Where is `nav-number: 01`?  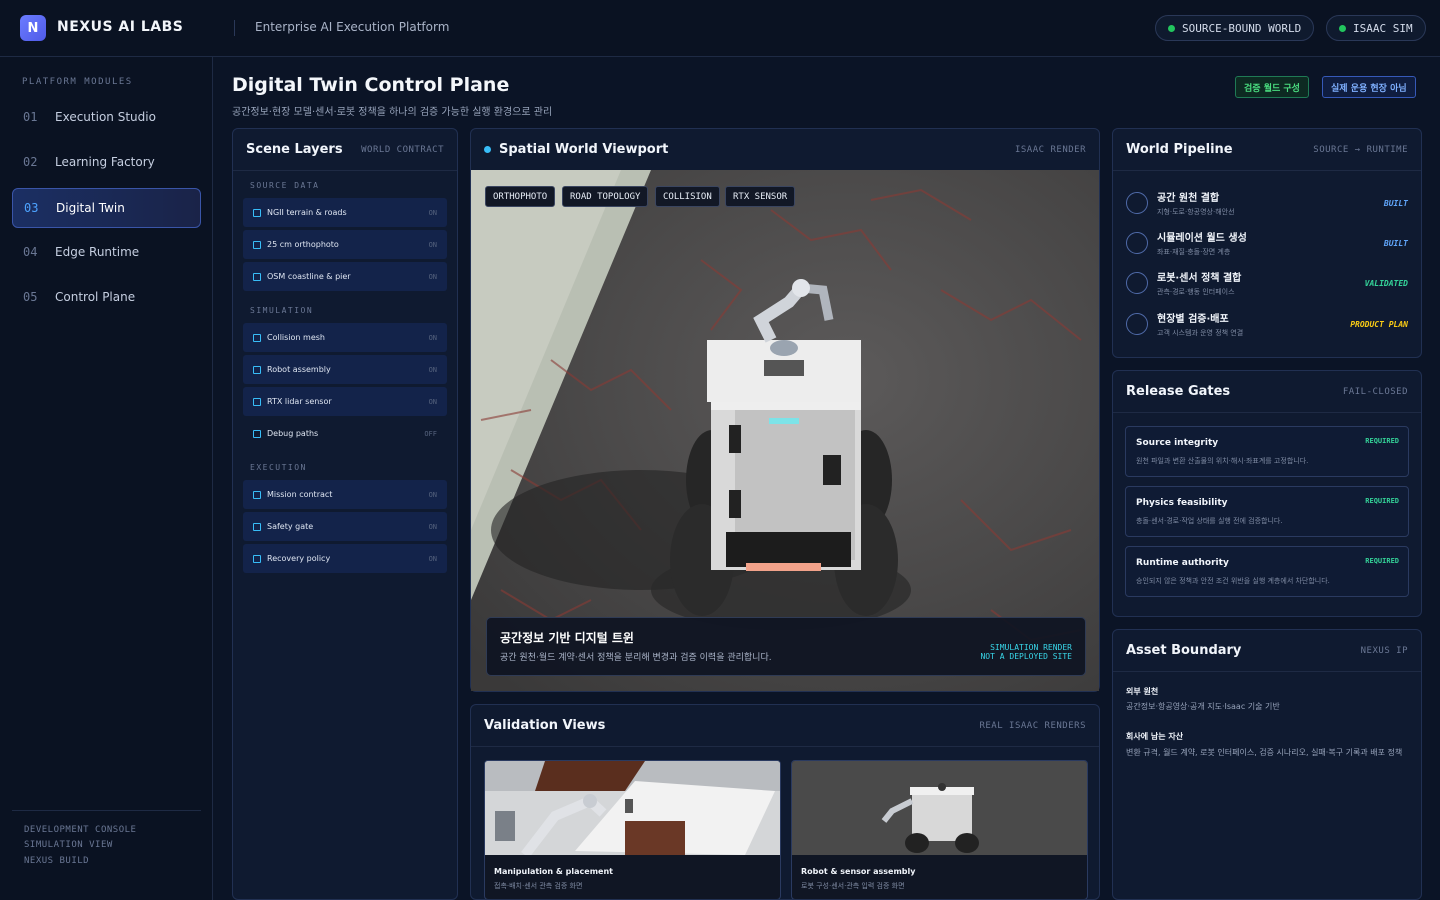
nav-number: 01 is located at coordinates (30, 117).